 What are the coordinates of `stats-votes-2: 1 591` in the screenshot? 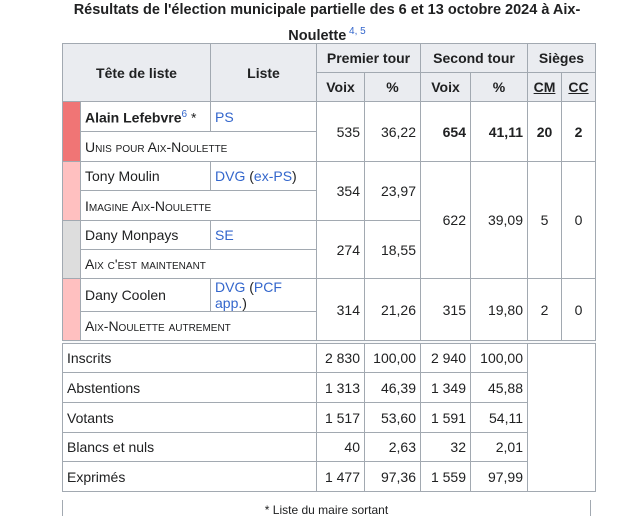 It's located at (445, 417).